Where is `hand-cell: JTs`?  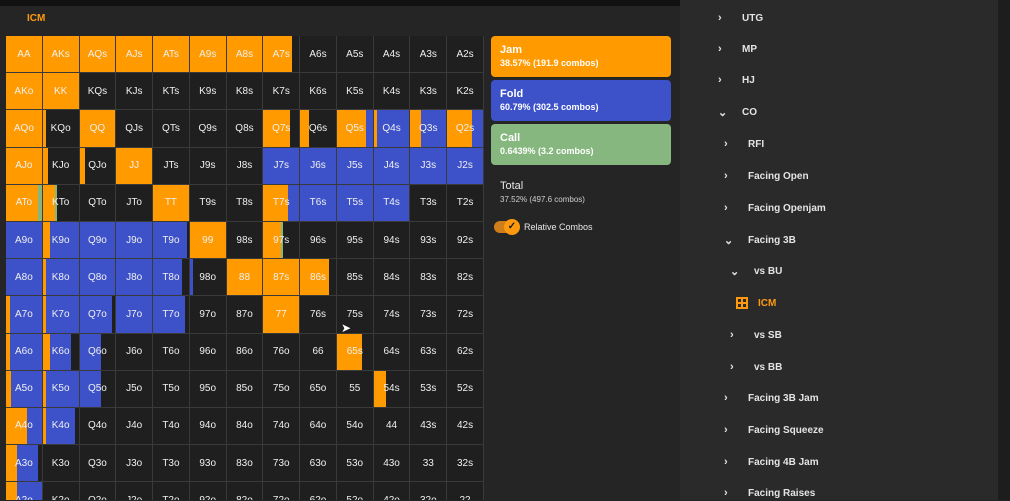
hand-cell: JTs is located at coordinates (171, 166).